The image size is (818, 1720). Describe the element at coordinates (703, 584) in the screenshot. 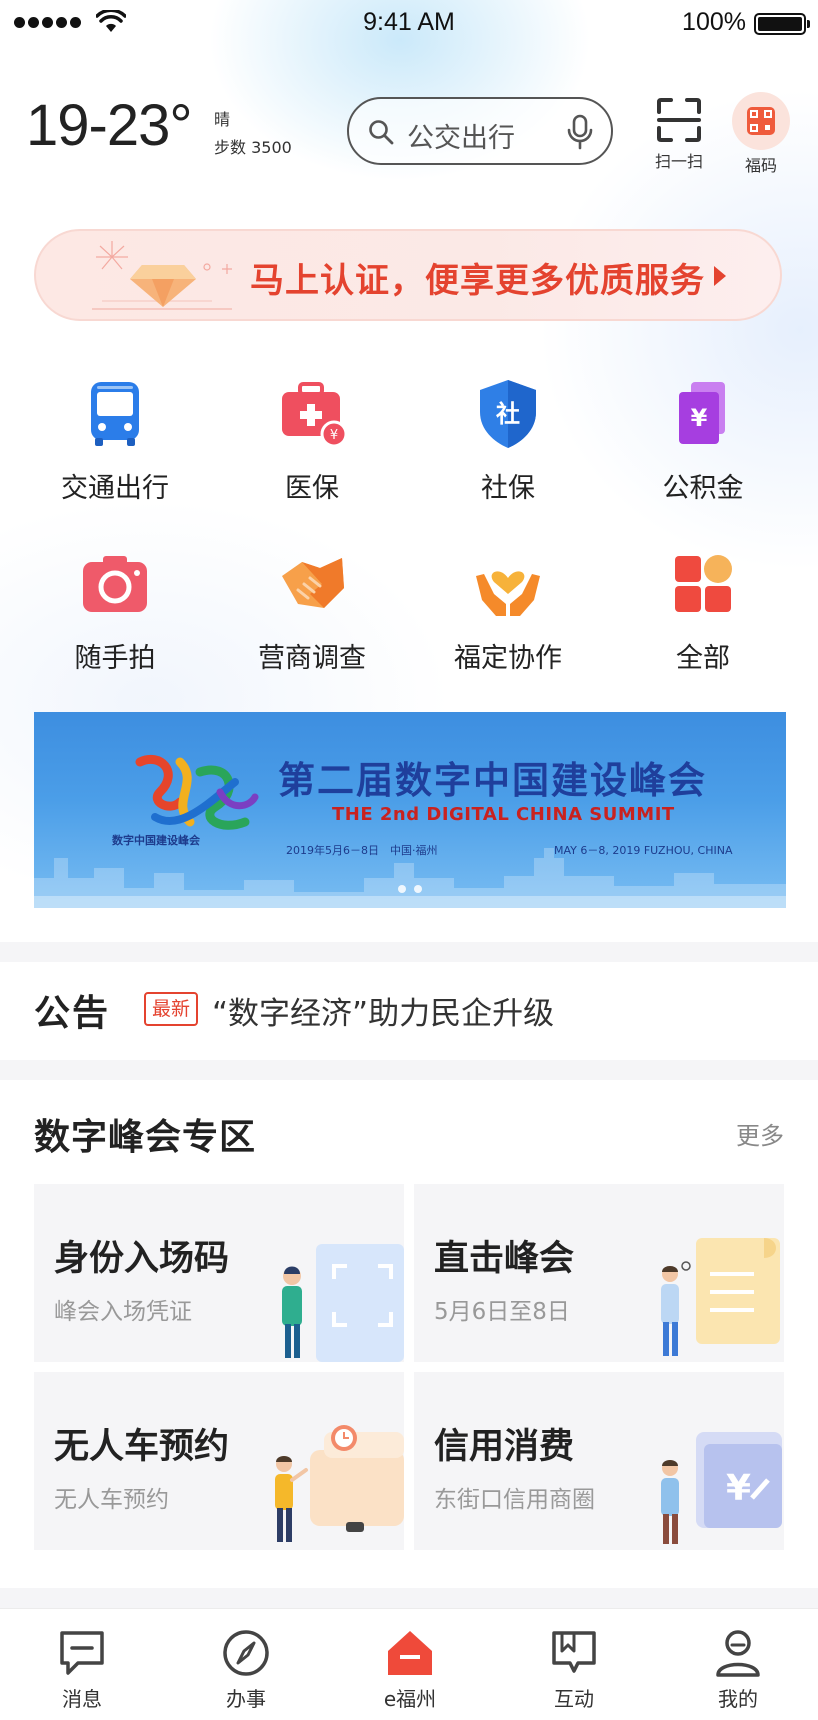

I see `all-apps-icon` at that location.